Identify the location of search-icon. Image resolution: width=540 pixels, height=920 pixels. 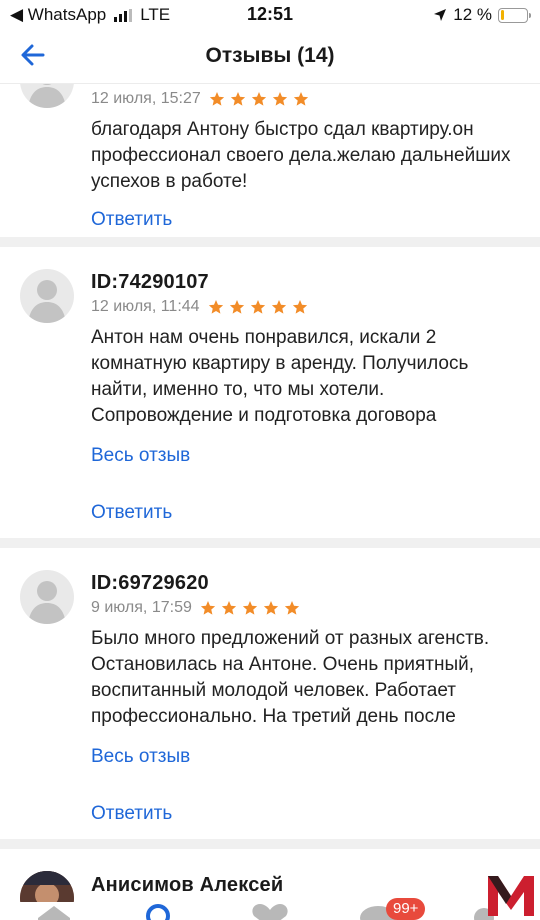
(158, 911).